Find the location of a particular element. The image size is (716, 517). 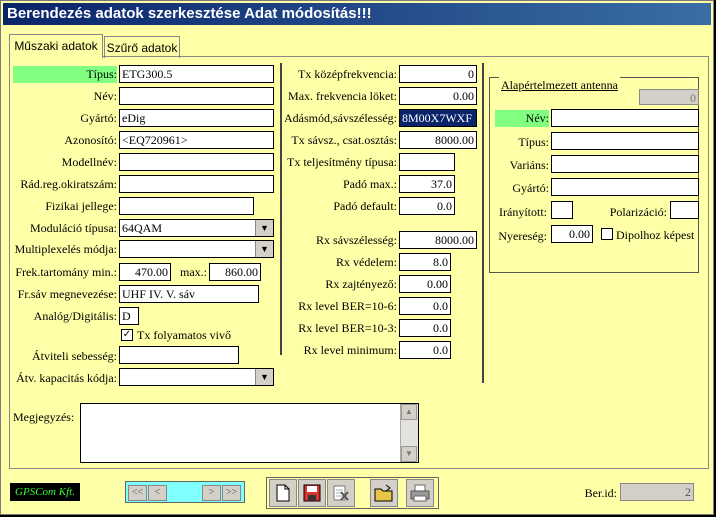

scroll-down-icon: ▼ is located at coordinates (409, 454).